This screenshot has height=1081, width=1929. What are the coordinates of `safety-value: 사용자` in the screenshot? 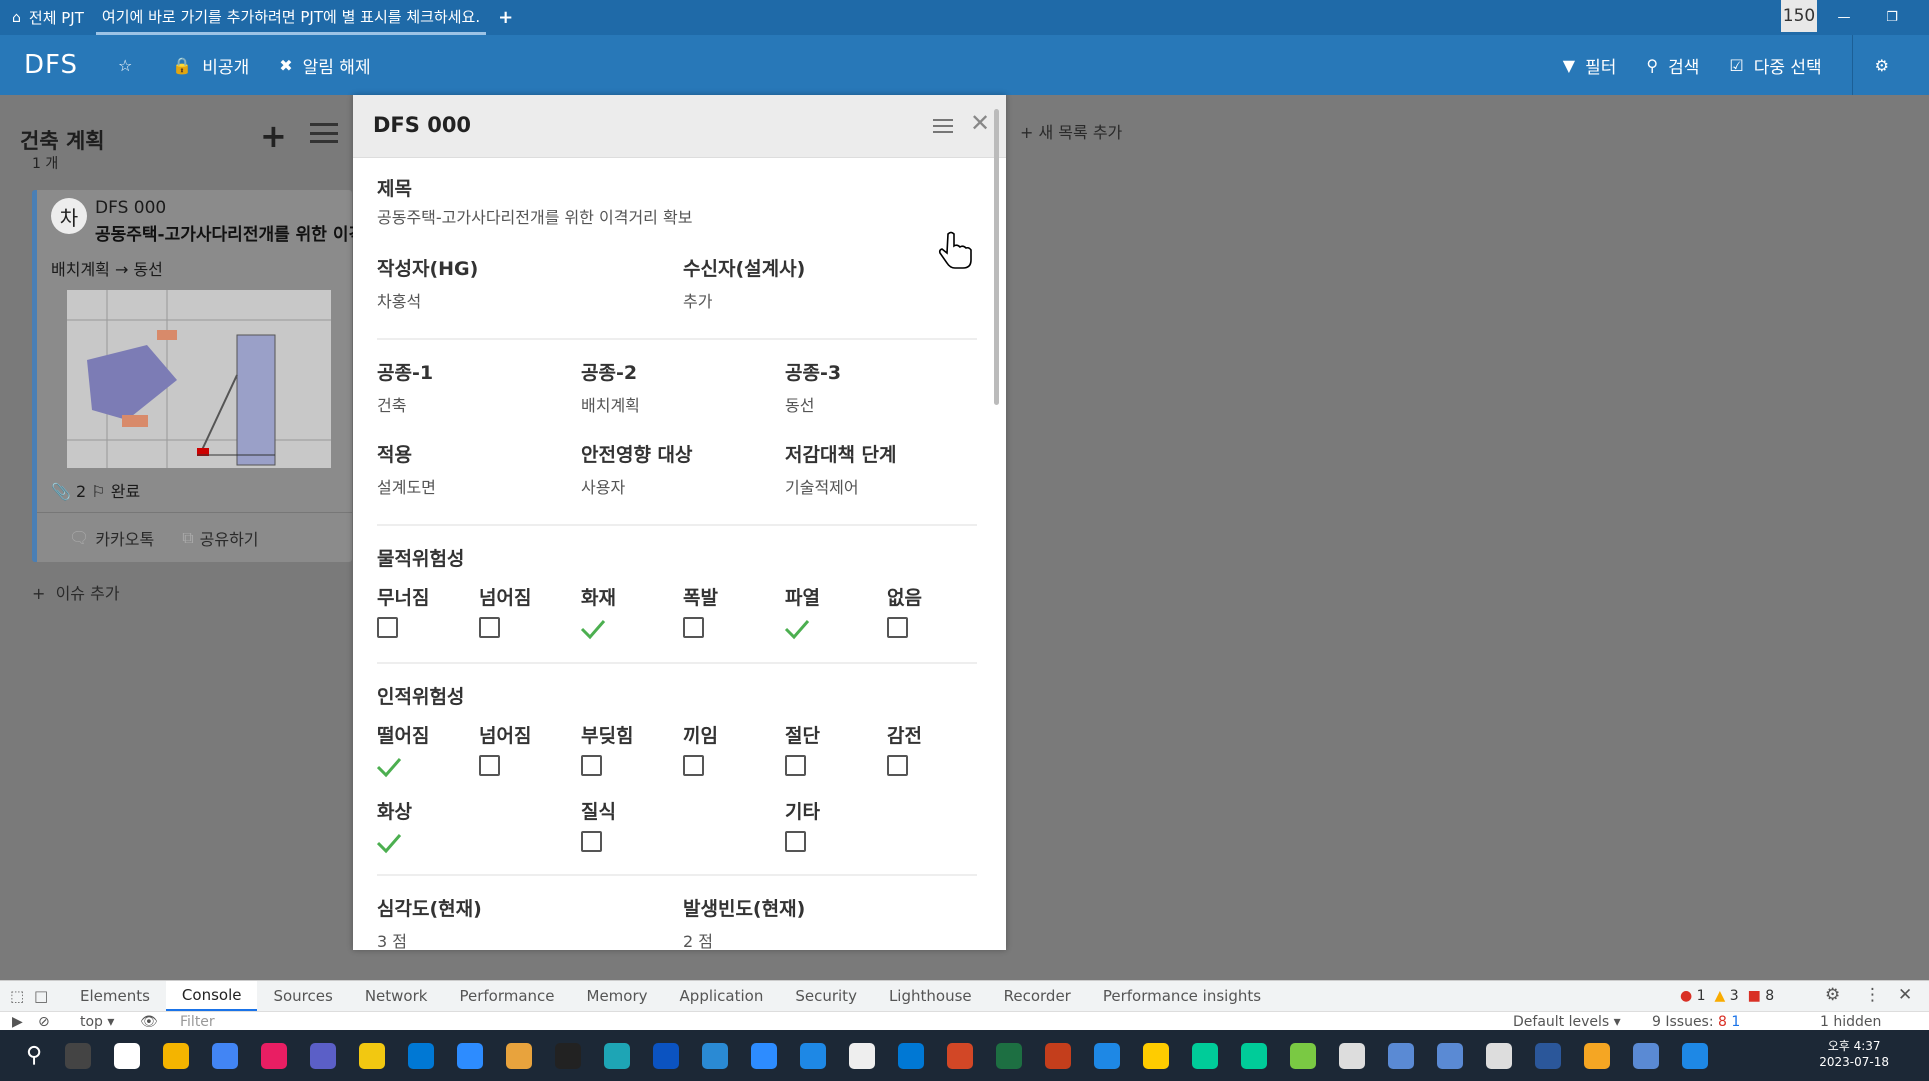 It's located at (603, 486).